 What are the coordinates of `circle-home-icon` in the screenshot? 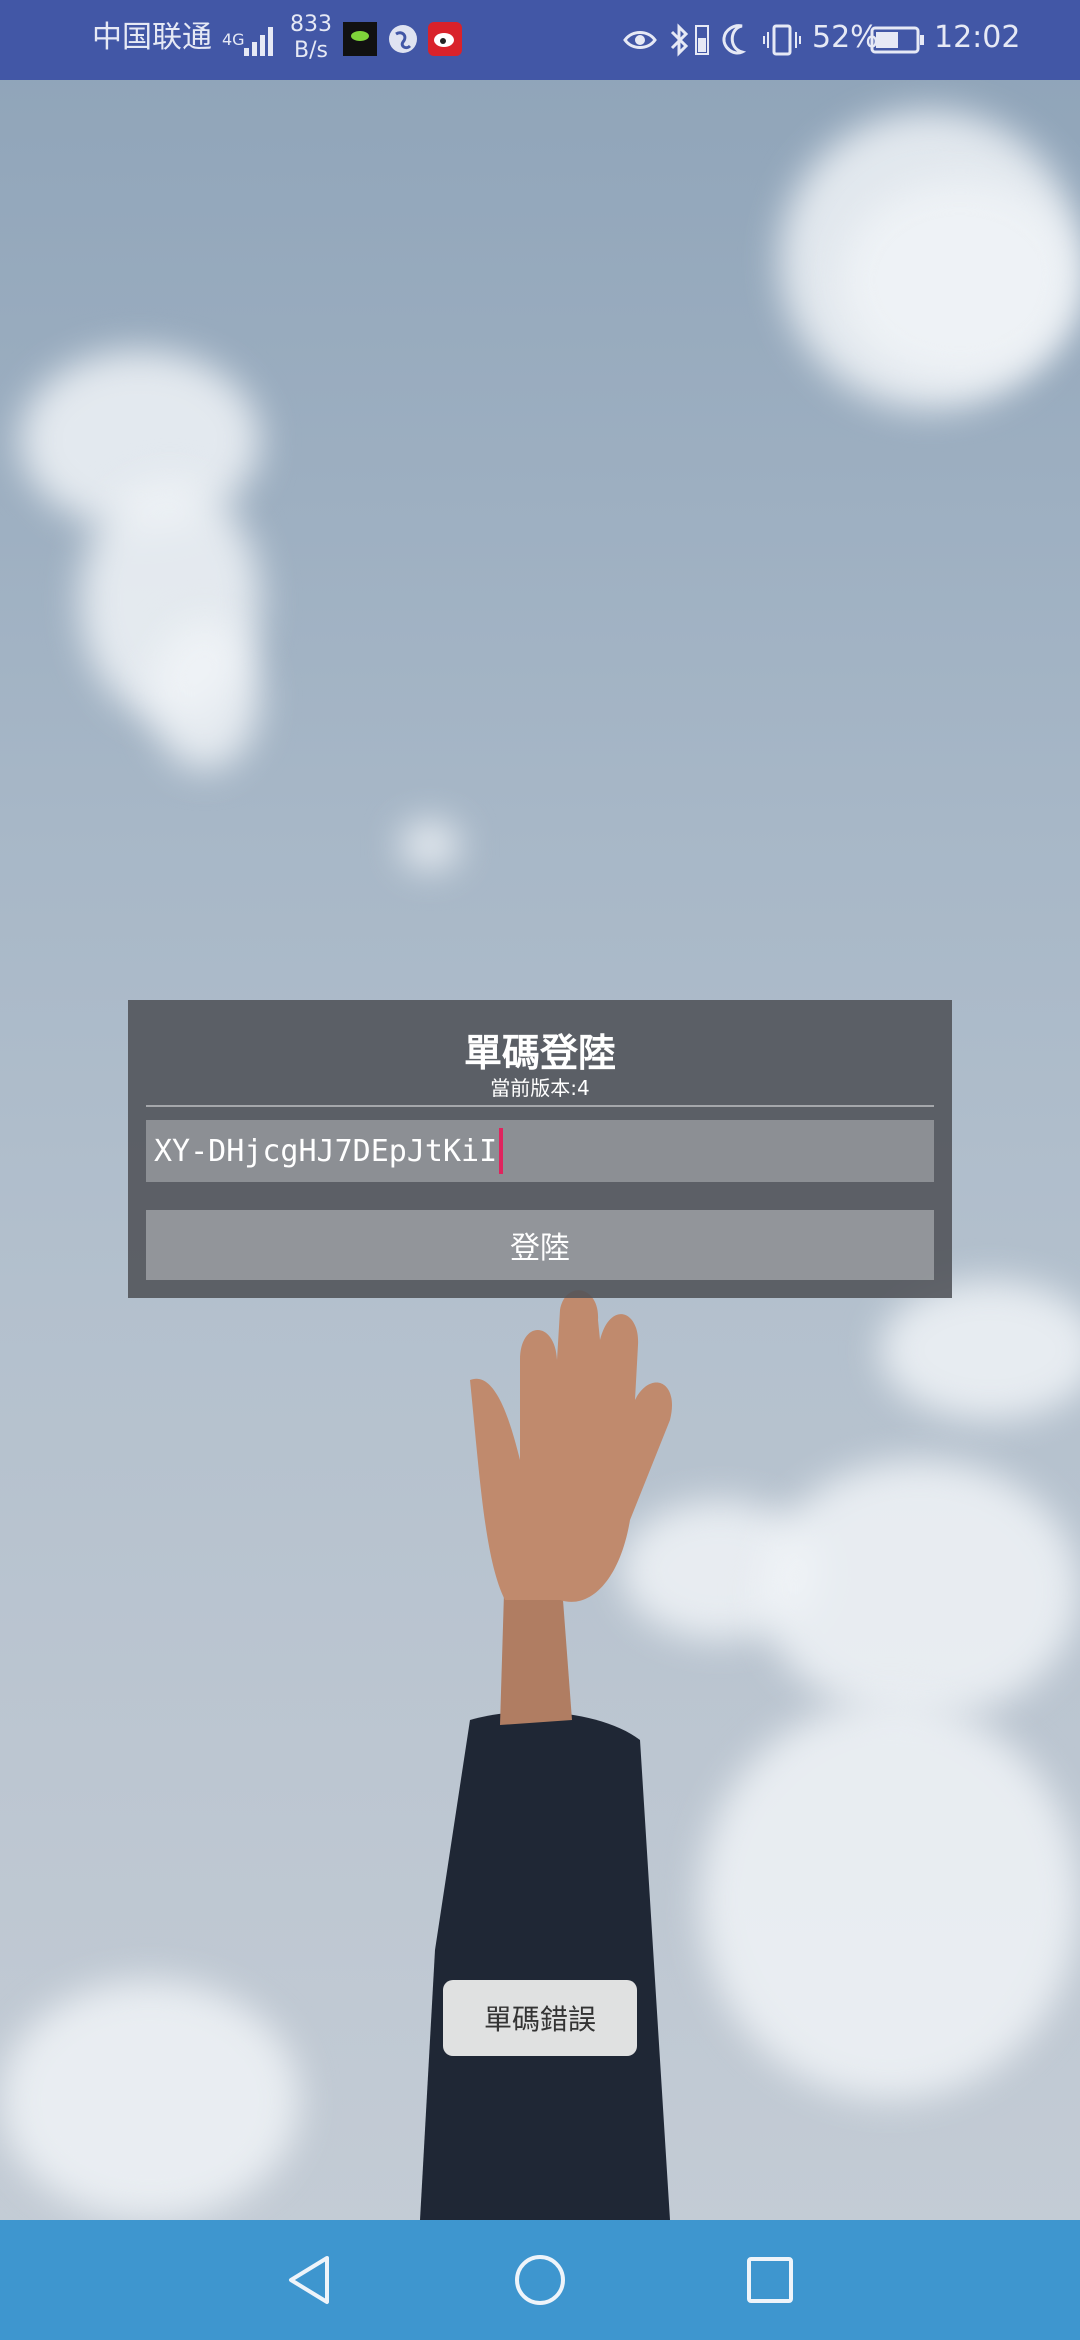 It's located at (540, 2280).